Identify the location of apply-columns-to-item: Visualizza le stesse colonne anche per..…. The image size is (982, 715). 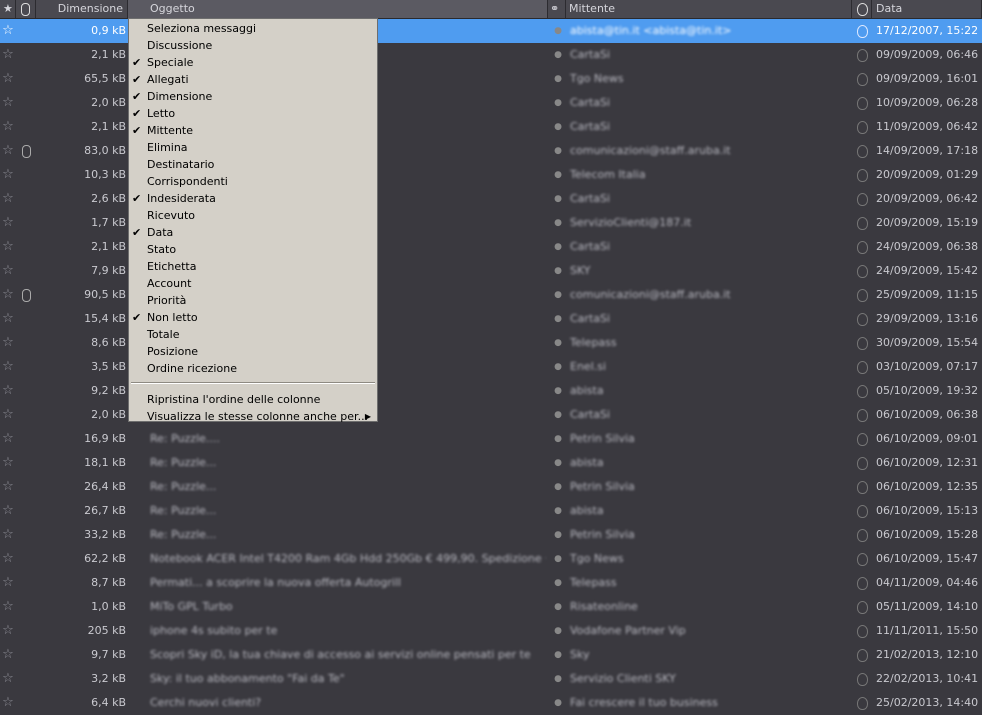
(253, 416).